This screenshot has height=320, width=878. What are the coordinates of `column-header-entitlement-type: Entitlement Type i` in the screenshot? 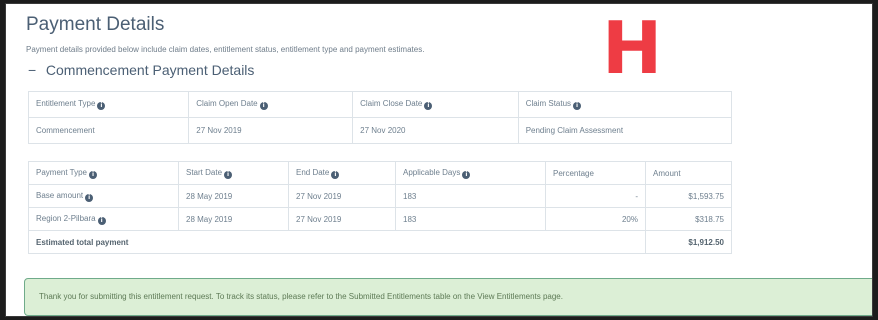 It's located at (108, 104).